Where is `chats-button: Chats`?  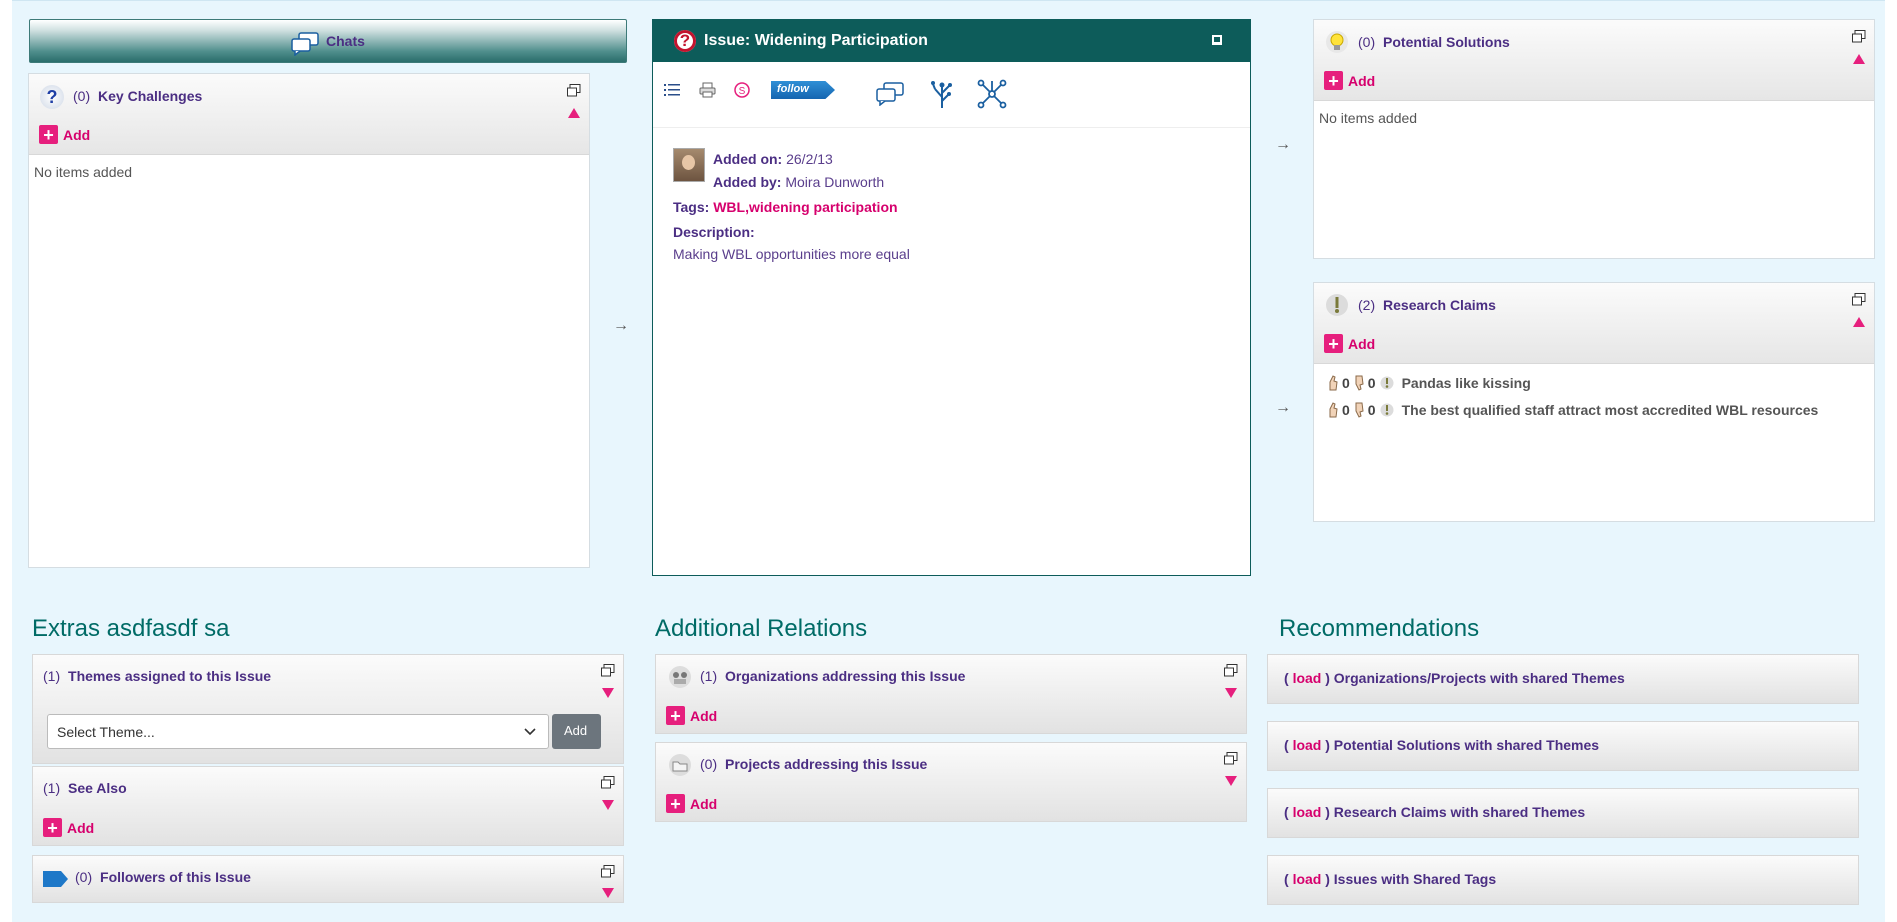 chats-button: Chats is located at coordinates (328, 41).